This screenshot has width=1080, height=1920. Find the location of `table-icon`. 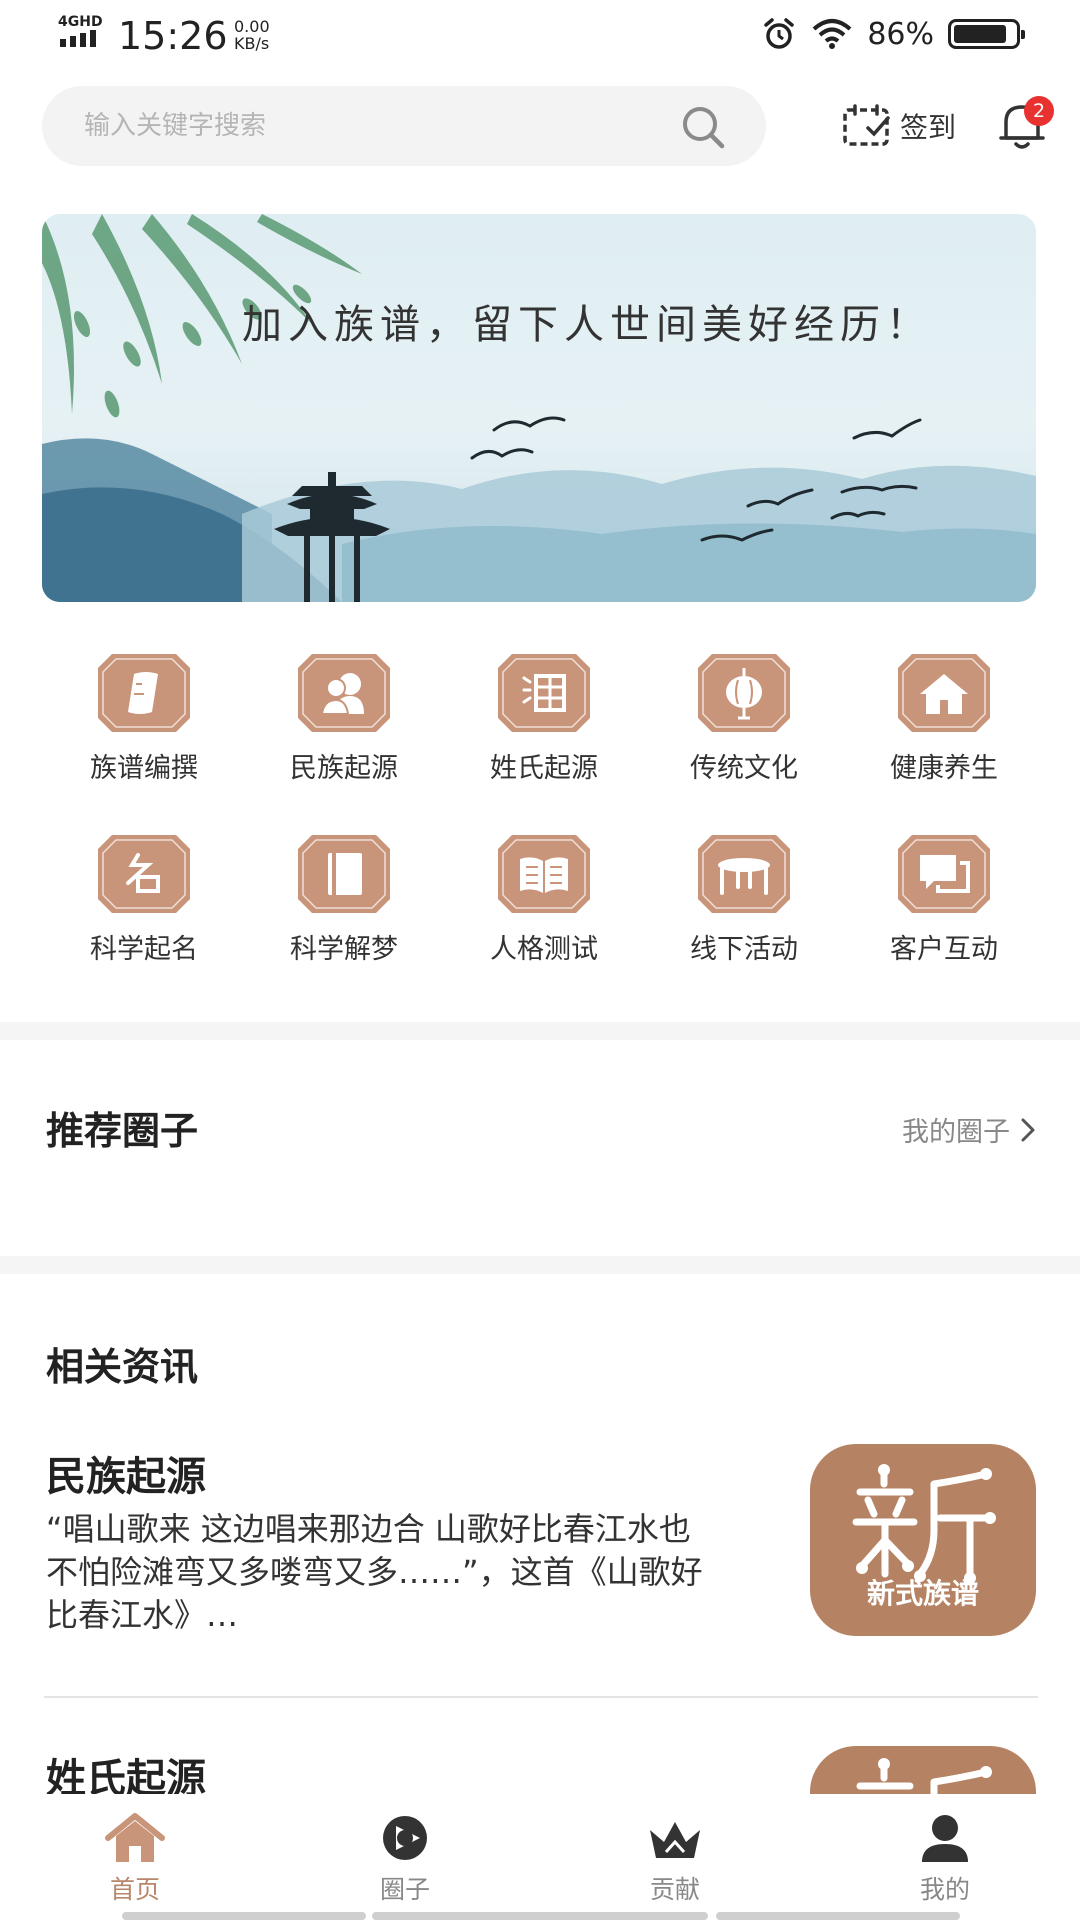

table-icon is located at coordinates (744, 874).